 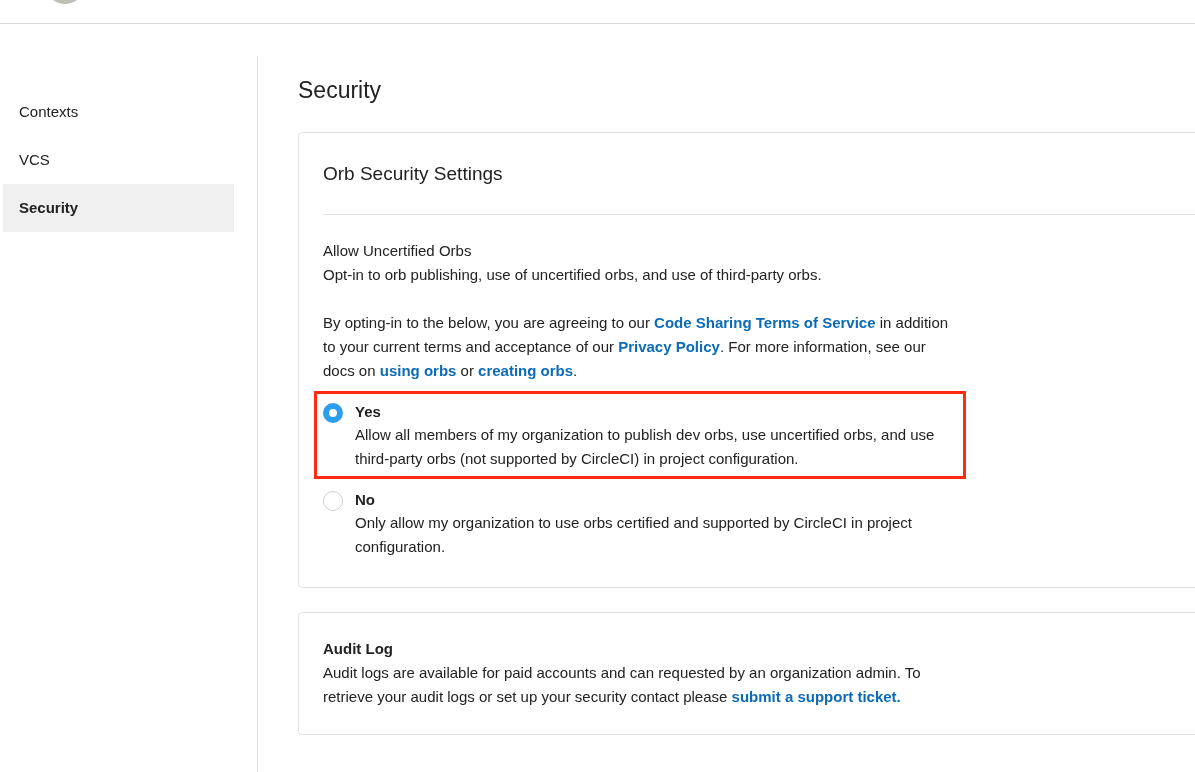 I want to click on link: using orbs, so click(x=418, y=370).